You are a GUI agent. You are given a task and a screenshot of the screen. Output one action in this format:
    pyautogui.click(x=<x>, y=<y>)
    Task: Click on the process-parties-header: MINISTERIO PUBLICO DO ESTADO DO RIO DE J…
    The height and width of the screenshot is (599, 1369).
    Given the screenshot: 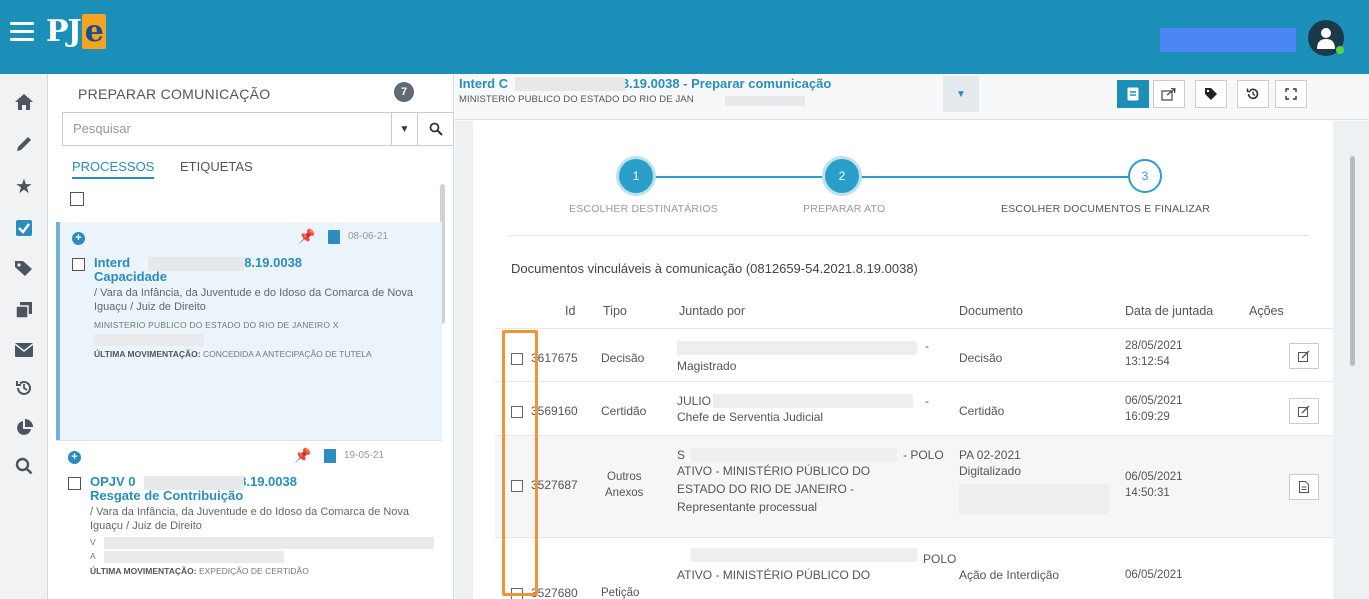 What is the action you would take?
    pyautogui.click(x=576, y=99)
    